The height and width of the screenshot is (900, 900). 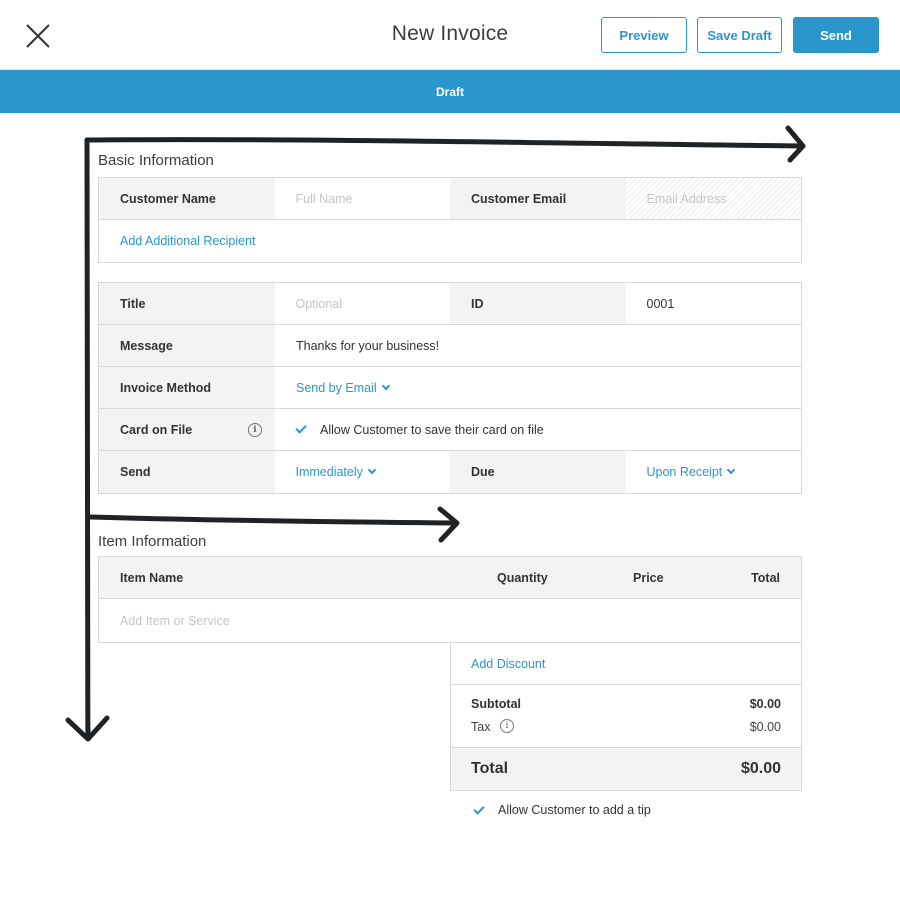 What do you see at coordinates (490, 768) in the screenshot?
I see `total-label: Total` at bounding box center [490, 768].